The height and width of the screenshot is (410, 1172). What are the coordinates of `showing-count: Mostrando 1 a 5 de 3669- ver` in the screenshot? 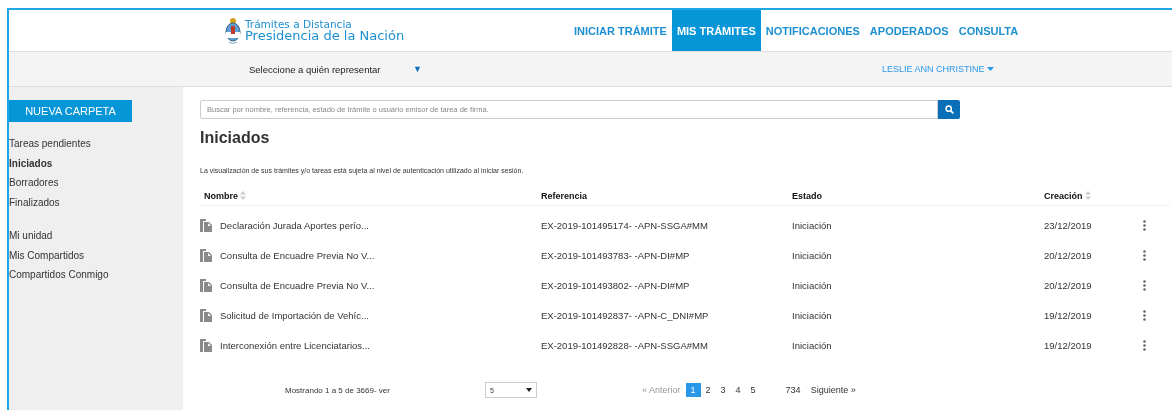 It's located at (338, 390).